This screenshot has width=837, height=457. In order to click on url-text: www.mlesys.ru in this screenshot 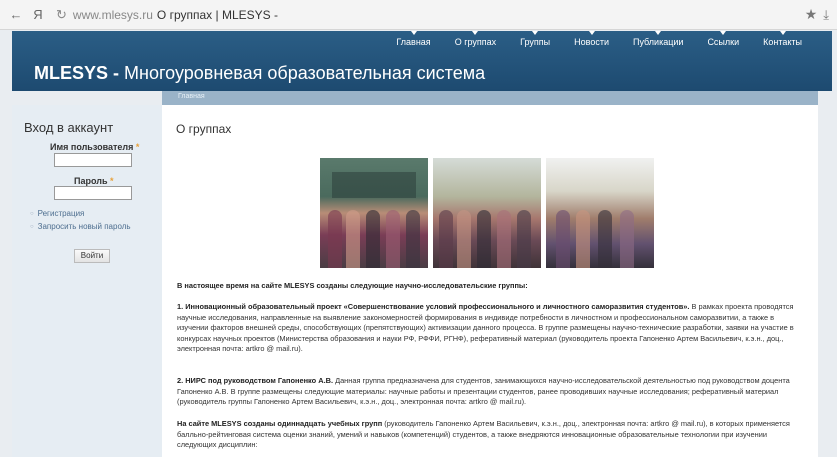, I will do `click(112, 14)`.